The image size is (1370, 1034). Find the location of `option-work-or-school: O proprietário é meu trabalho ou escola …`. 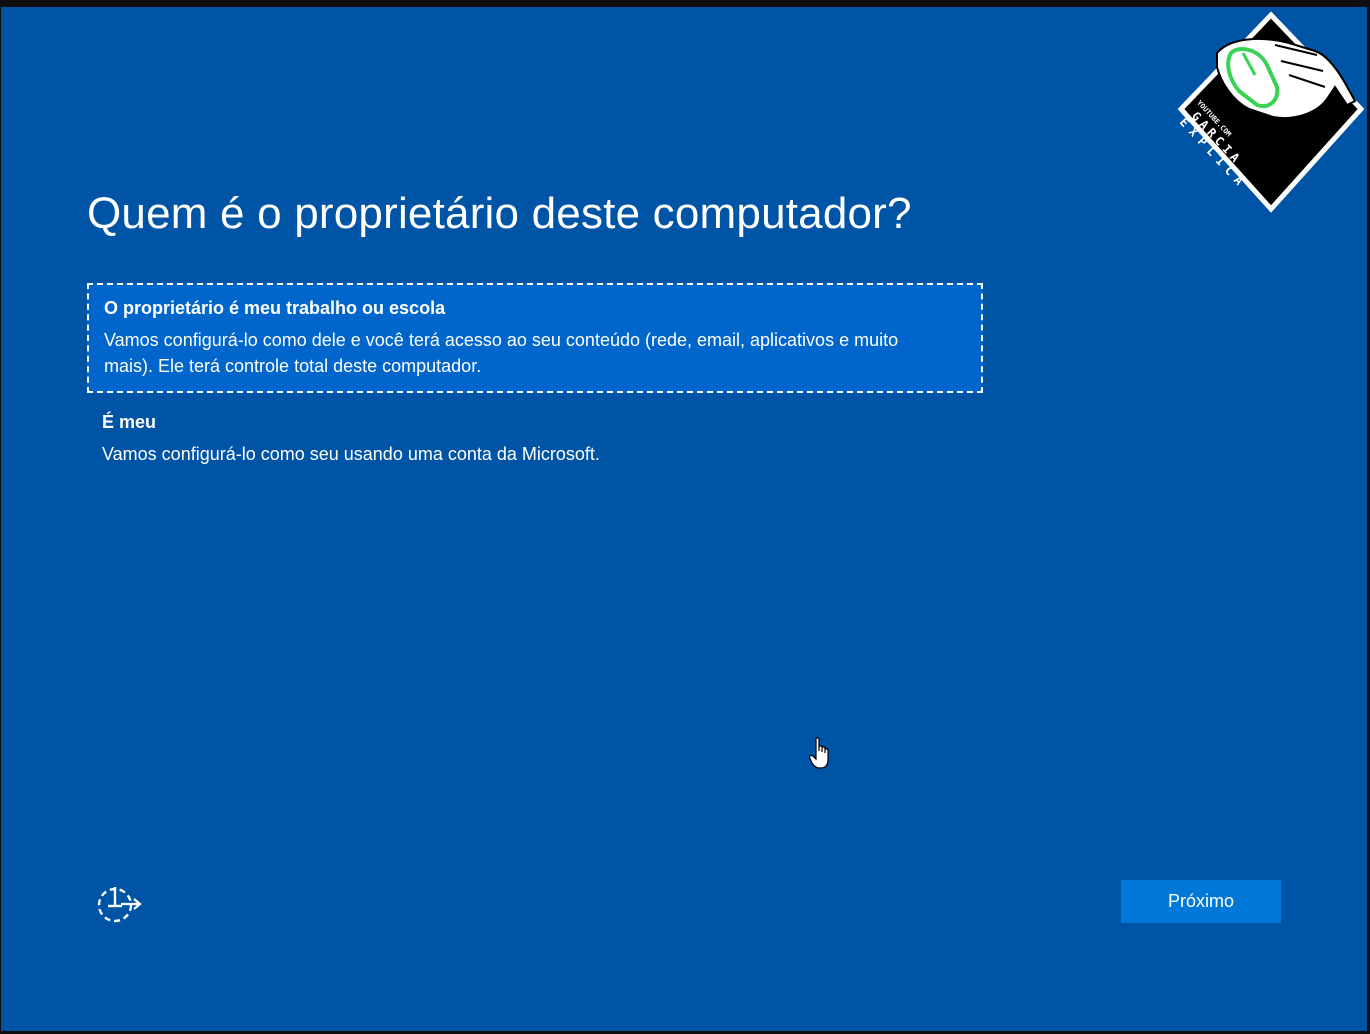

option-work-or-school: O proprietário é meu trabalho ou escola … is located at coordinates (535, 338).